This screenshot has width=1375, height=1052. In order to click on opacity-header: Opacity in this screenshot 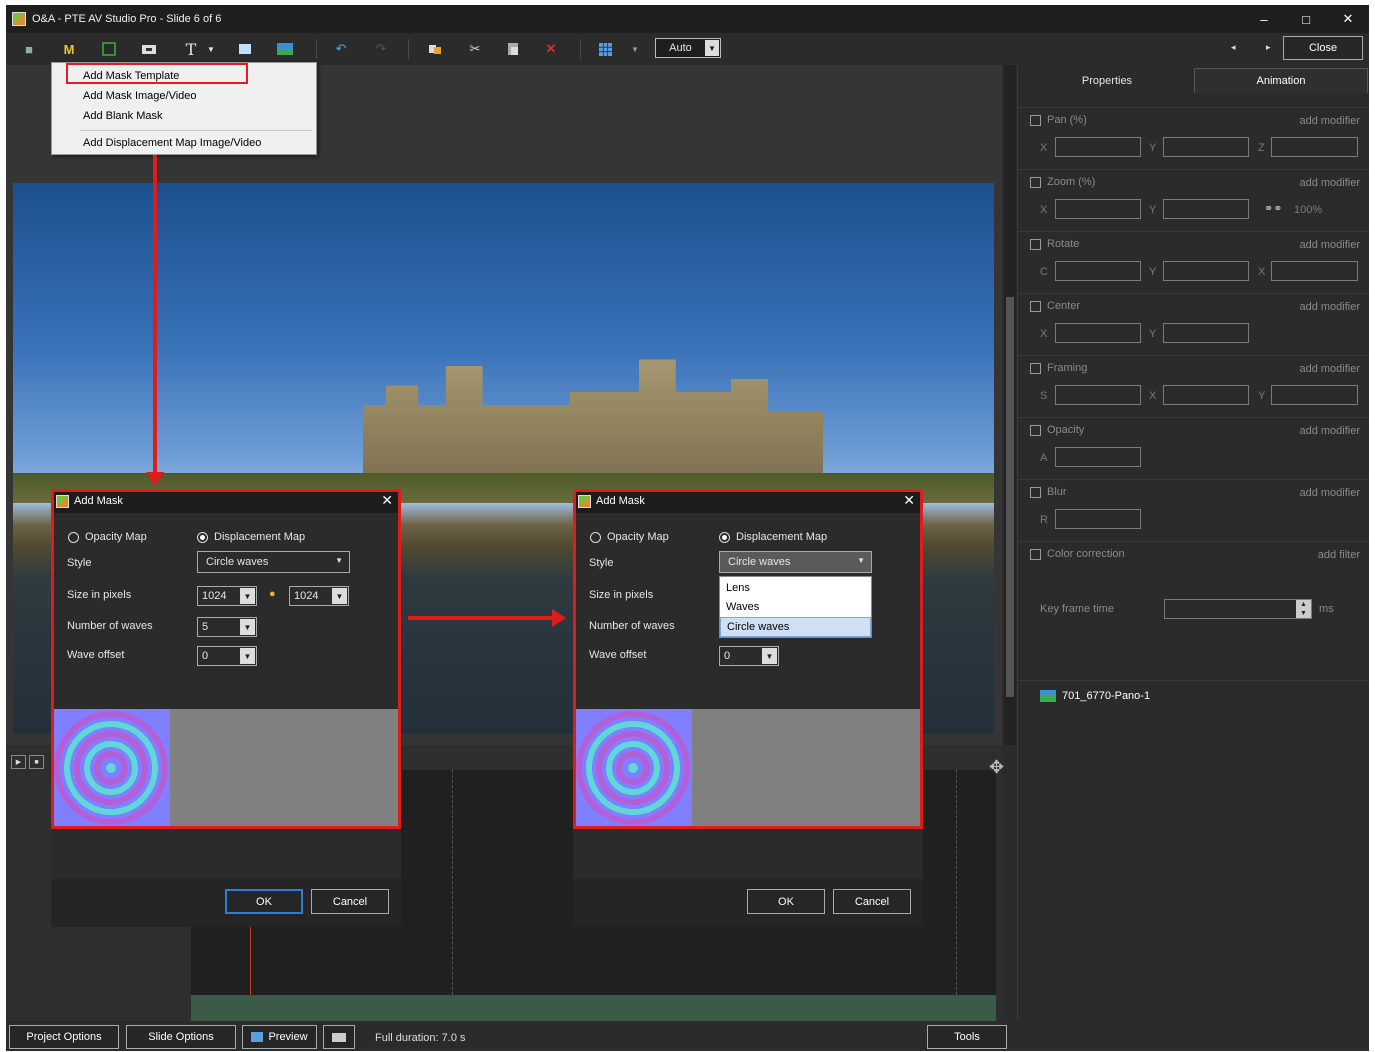, I will do `click(1057, 430)`.